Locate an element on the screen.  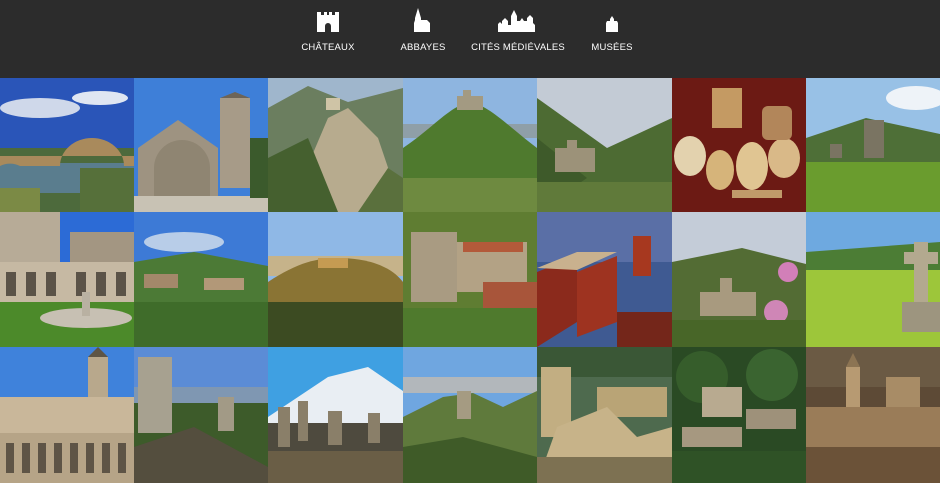
photo-tile-village is located at coordinates (201, 279).